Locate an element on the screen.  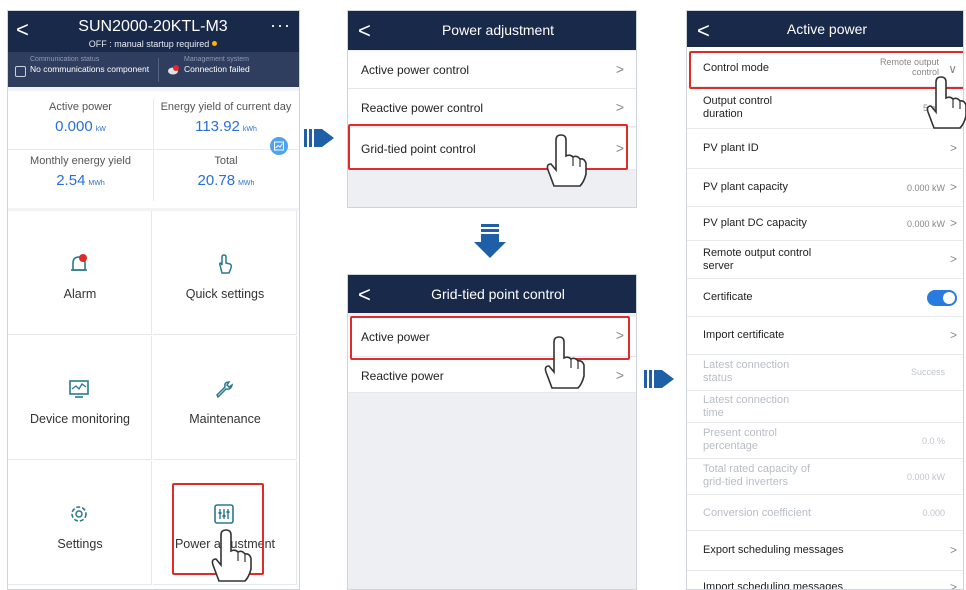
cloud-error-icon is located at coordinates (173, 70).